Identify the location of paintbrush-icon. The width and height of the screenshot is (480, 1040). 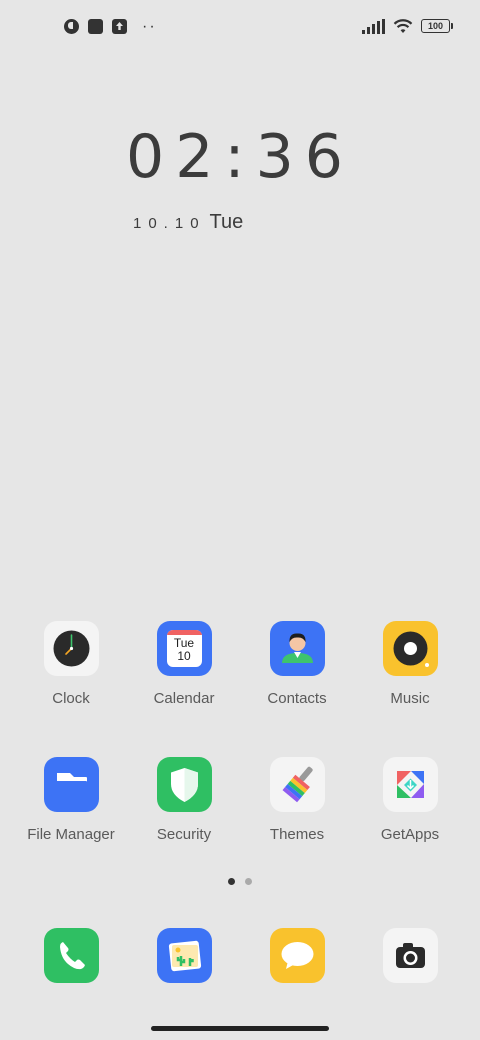
(297, 784).